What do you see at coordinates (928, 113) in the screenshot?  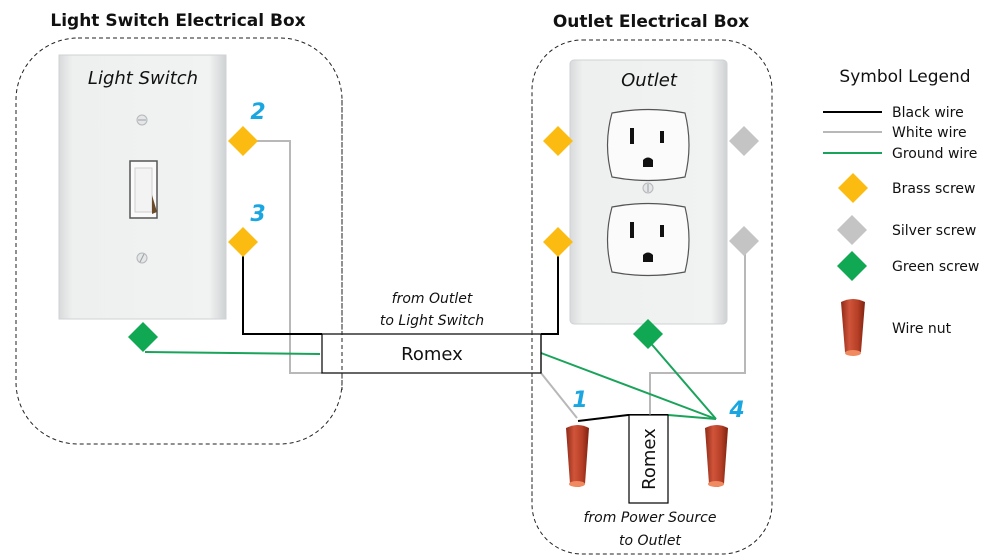 I see `legend-item-black-wire: Black wire` at bounding box center [928, 113].